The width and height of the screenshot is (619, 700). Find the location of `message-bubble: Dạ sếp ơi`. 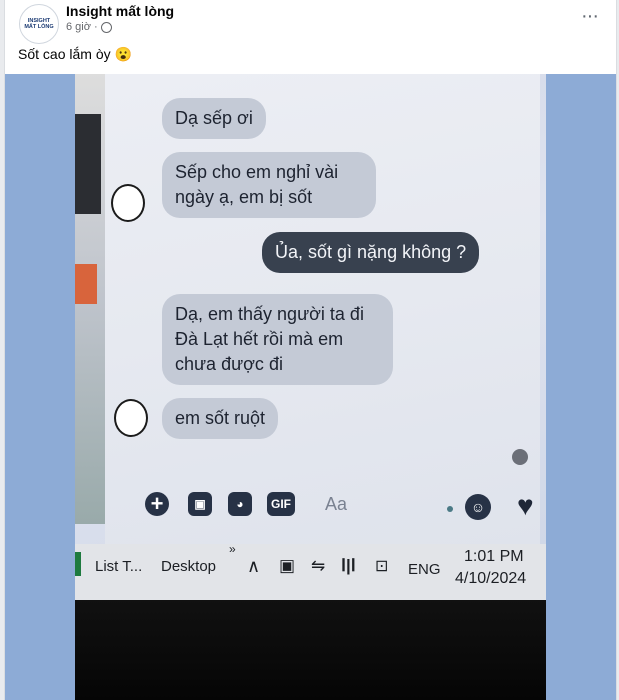

message-bubble: Dạ sếp ơi is located at coordinates (214, 118).